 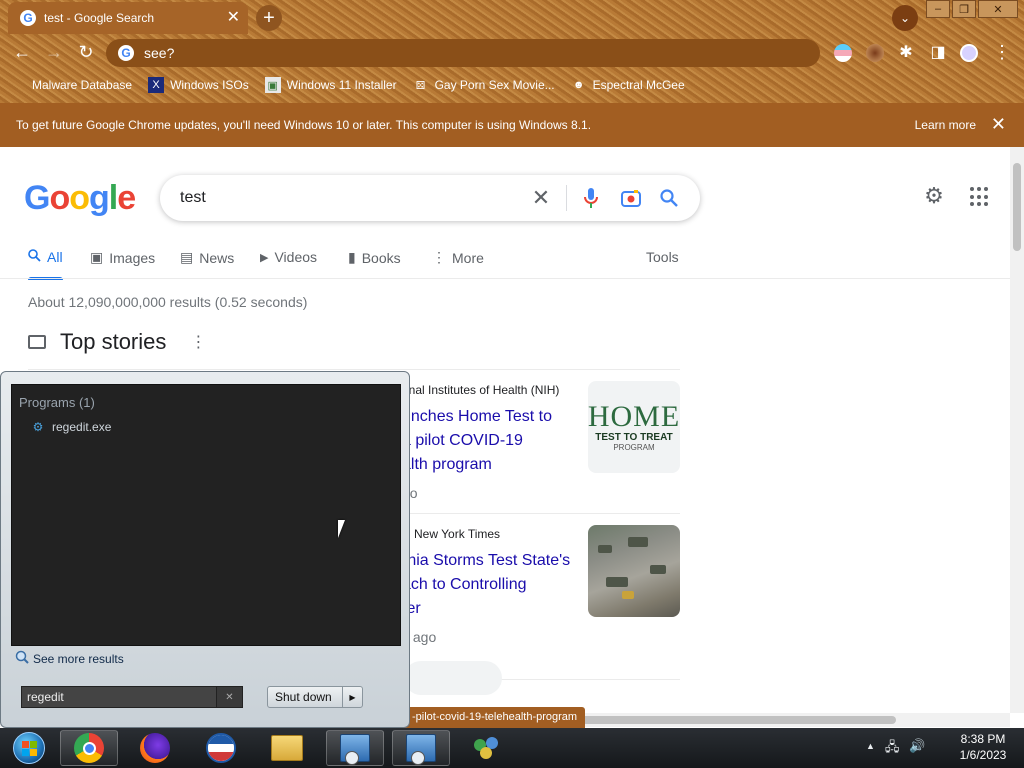 I want to click on newspaper-icon: ▤, so click(x=187, y=257).